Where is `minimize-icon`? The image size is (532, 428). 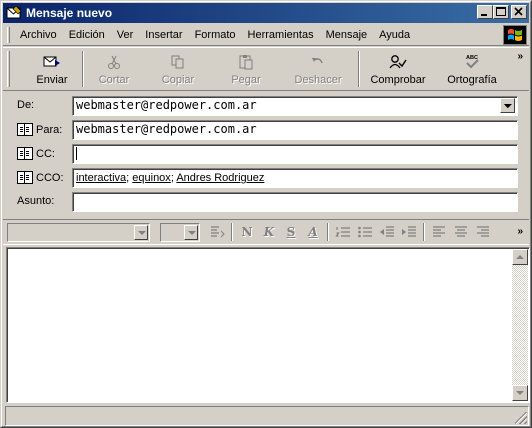
minimize-icon is located at coordinates (484, 15).